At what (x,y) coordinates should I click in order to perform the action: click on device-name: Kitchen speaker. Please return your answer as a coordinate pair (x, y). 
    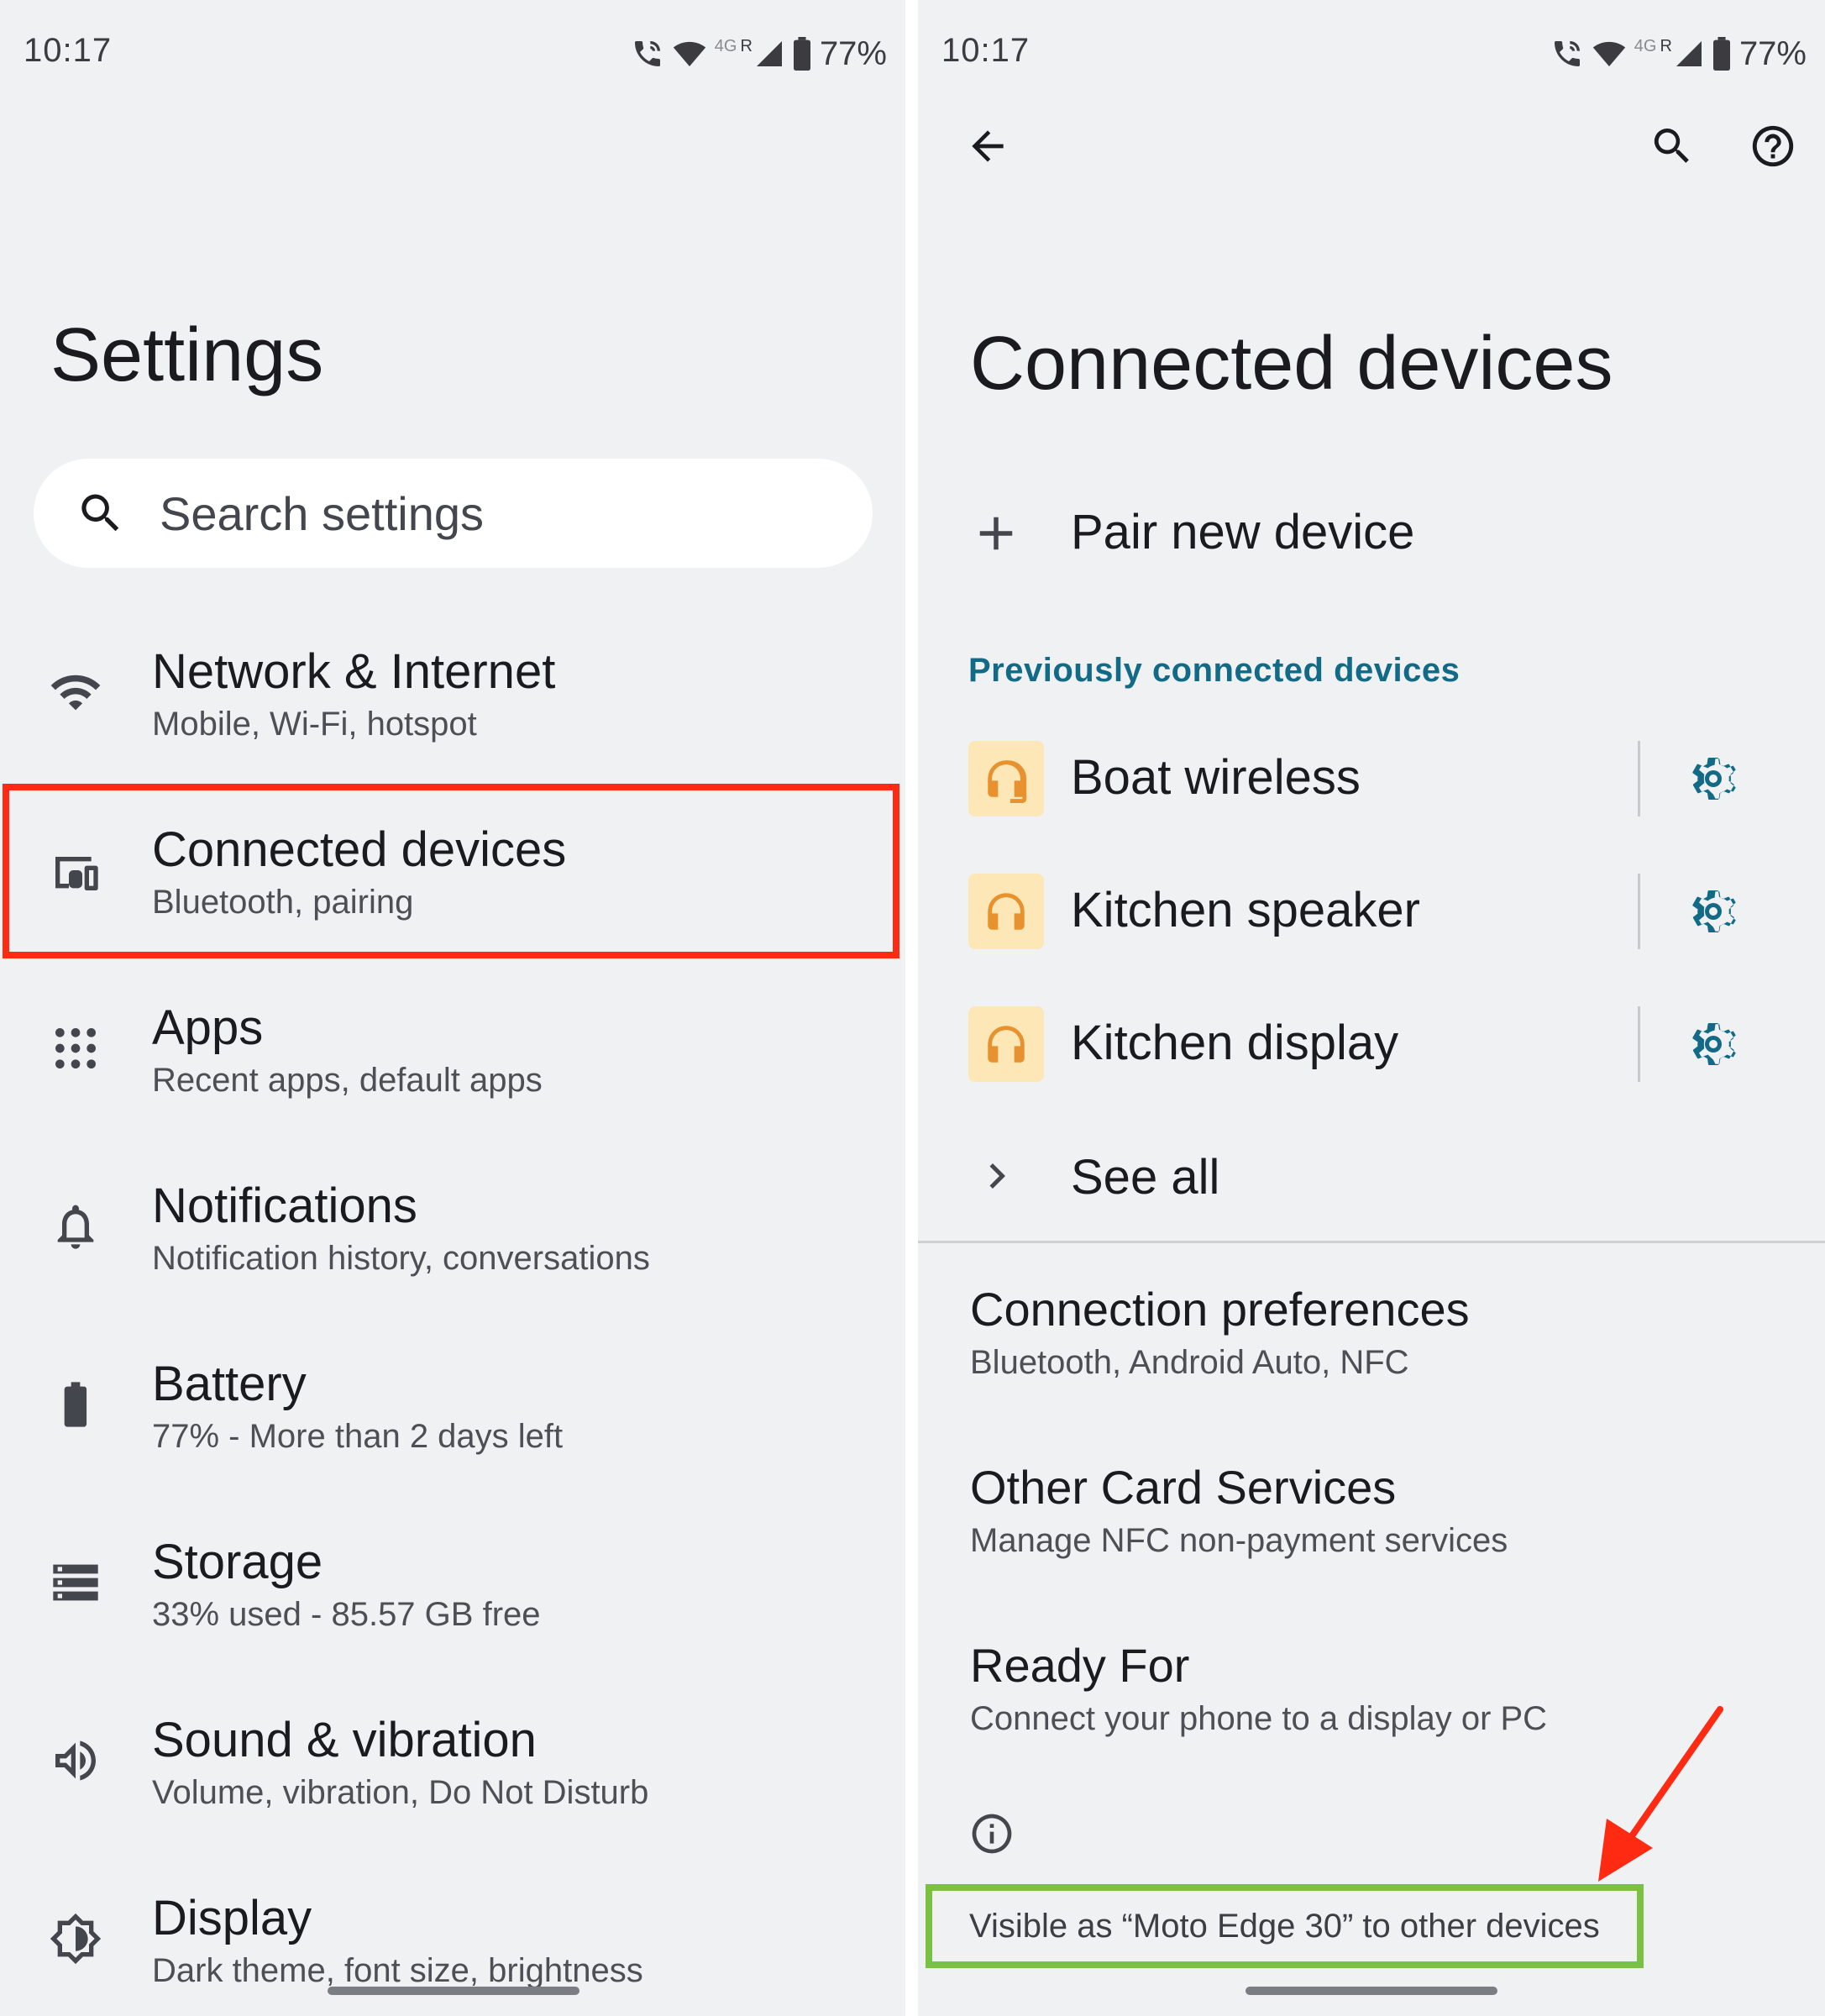
    Looking at the image, I should click on (1245, 910).